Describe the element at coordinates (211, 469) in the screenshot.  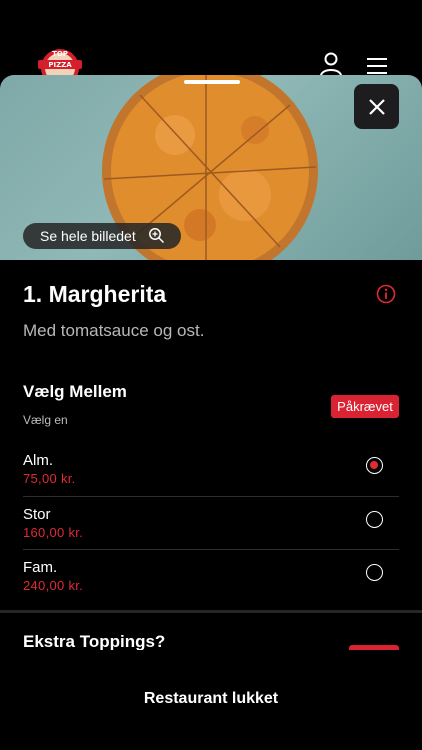
I see `size-option-alm: Alm. 75,00 kr.` at that location.